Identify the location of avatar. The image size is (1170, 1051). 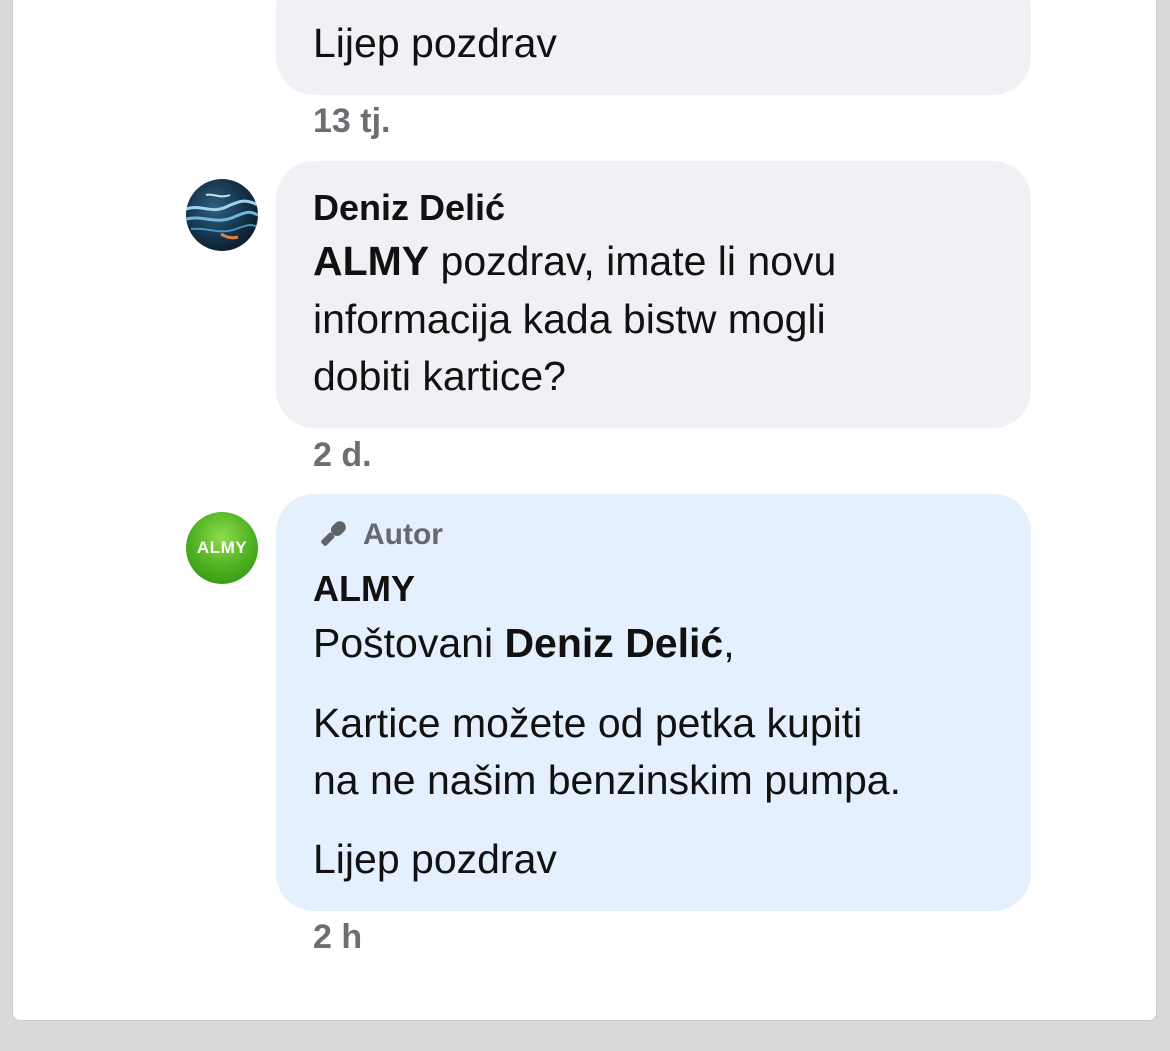
(222, 215).